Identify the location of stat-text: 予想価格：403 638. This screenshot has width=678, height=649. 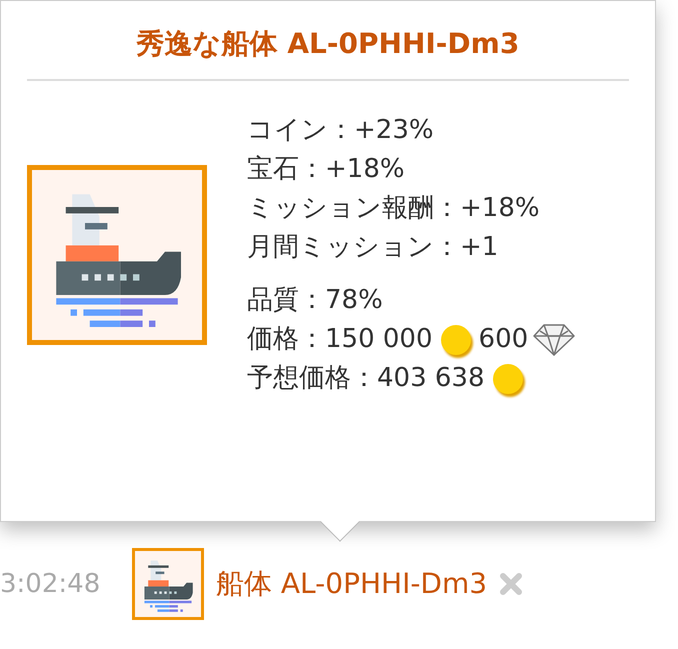
(366, 378).